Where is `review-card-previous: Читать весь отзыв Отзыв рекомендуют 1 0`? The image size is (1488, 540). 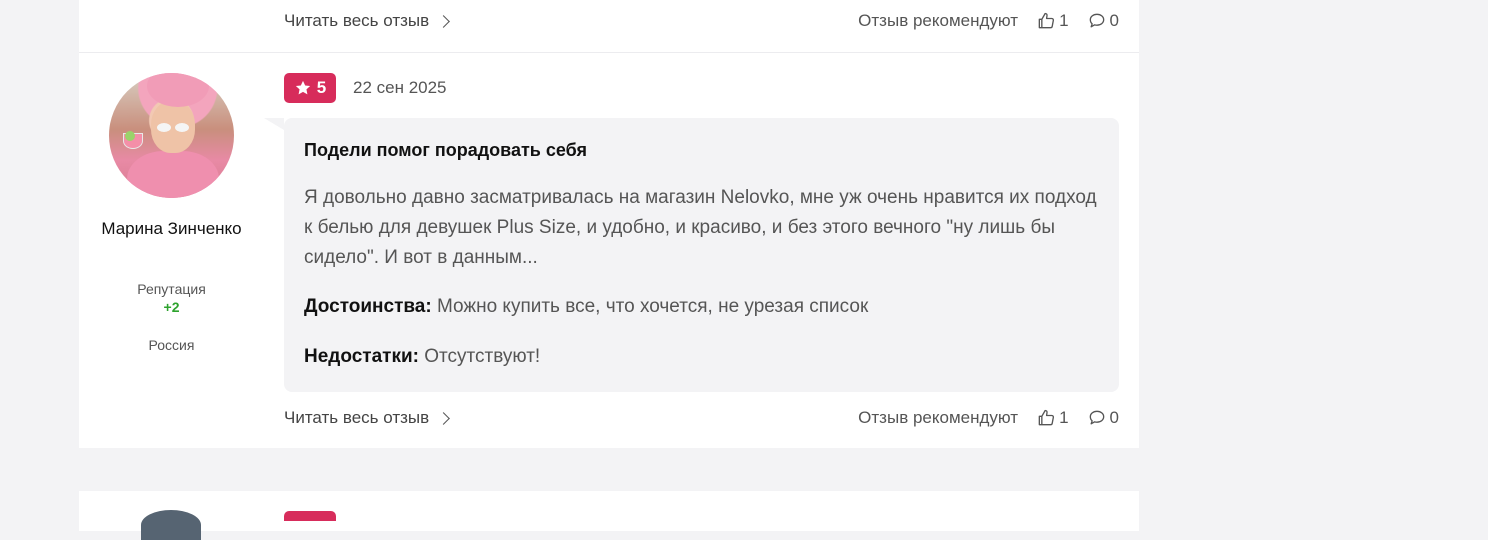
review-card-previous: Читать весь отзыв Отзыв рекомендуют 1 0 is located at coordinates (609, 26).